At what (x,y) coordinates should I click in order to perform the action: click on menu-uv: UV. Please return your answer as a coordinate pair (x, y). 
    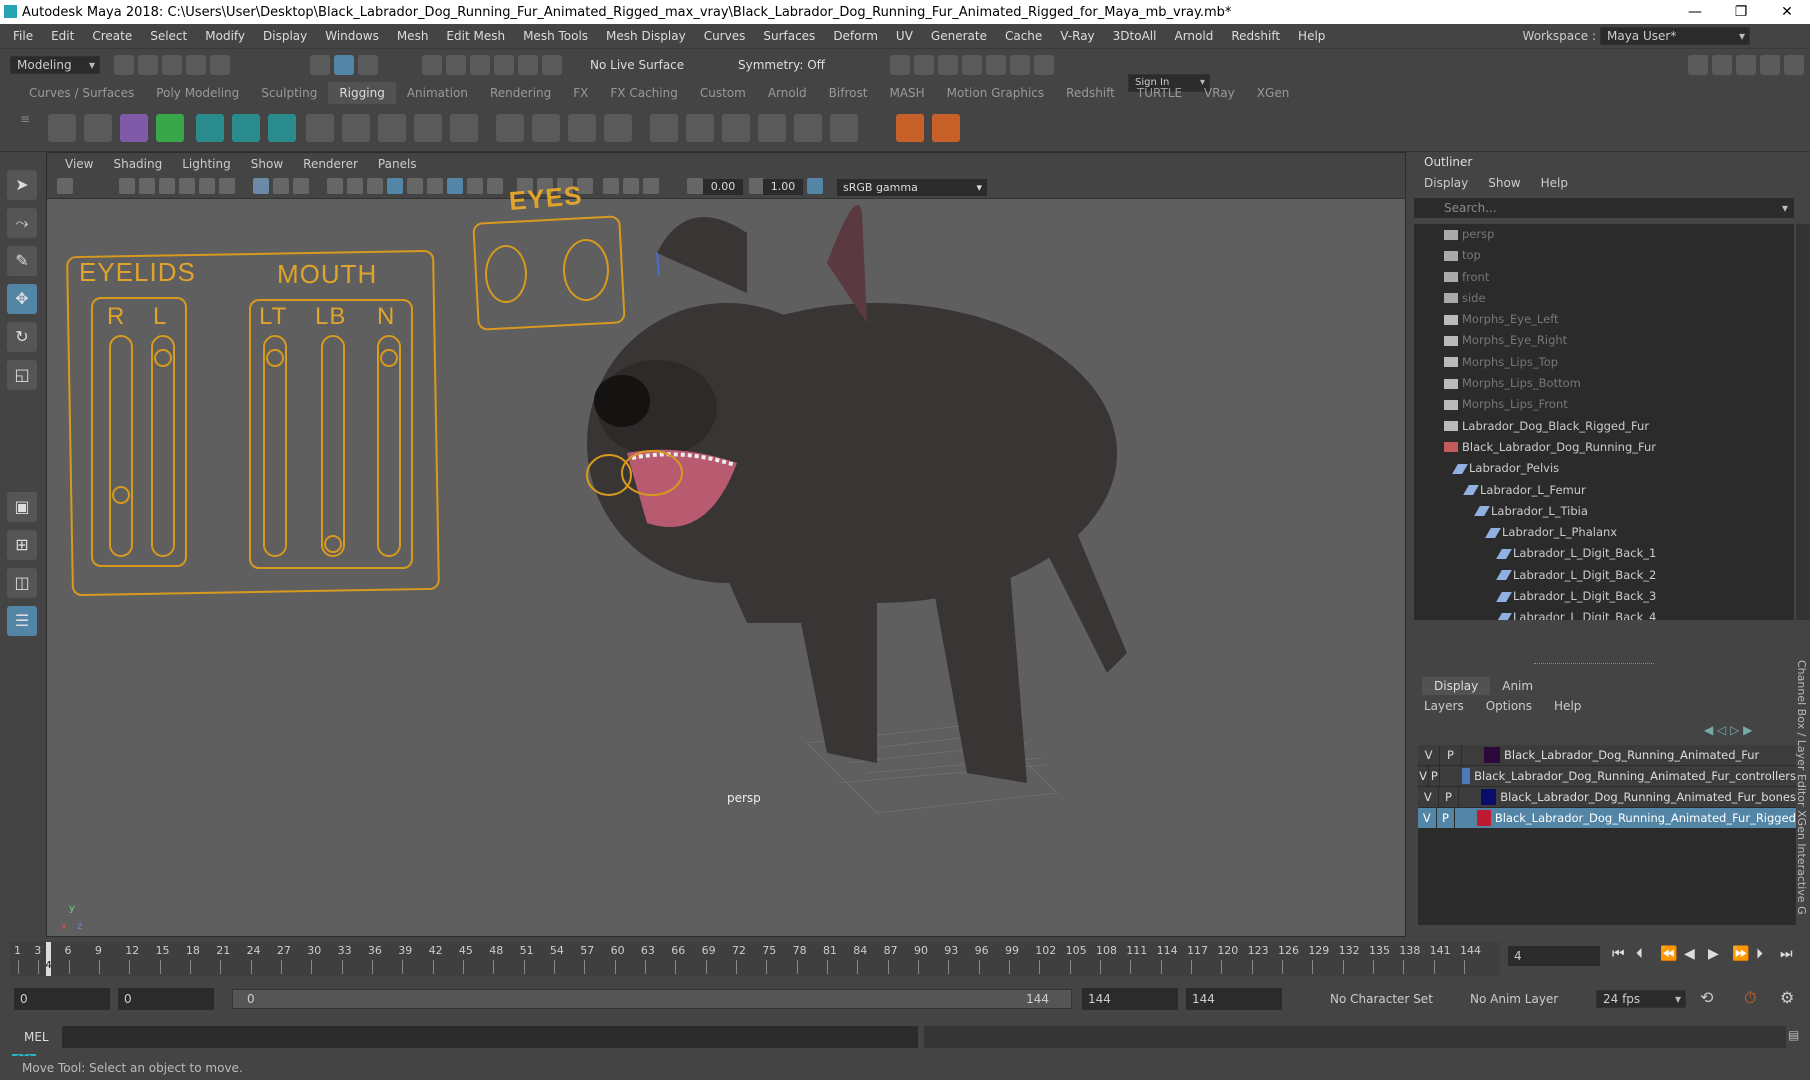
    Looking at the image, I should click on (904, 36).